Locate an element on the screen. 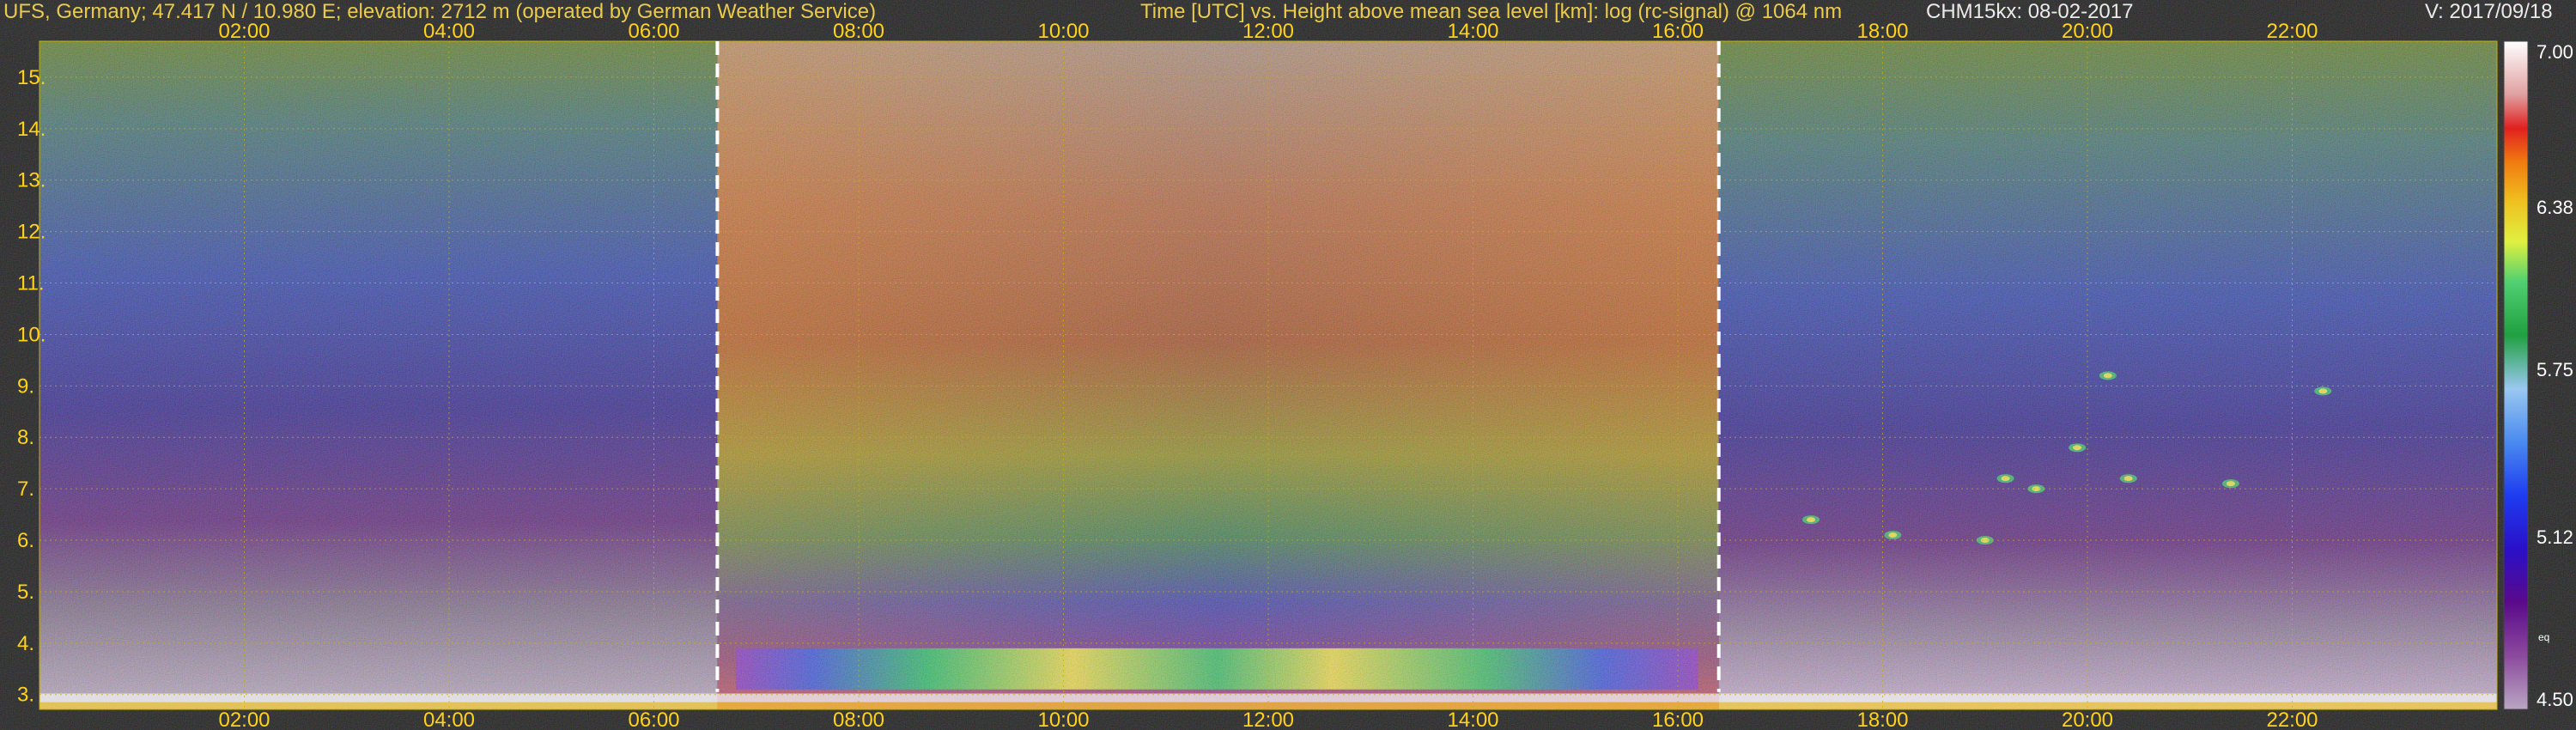  y-tick-label: 9. is located at coordinates (25, 386).